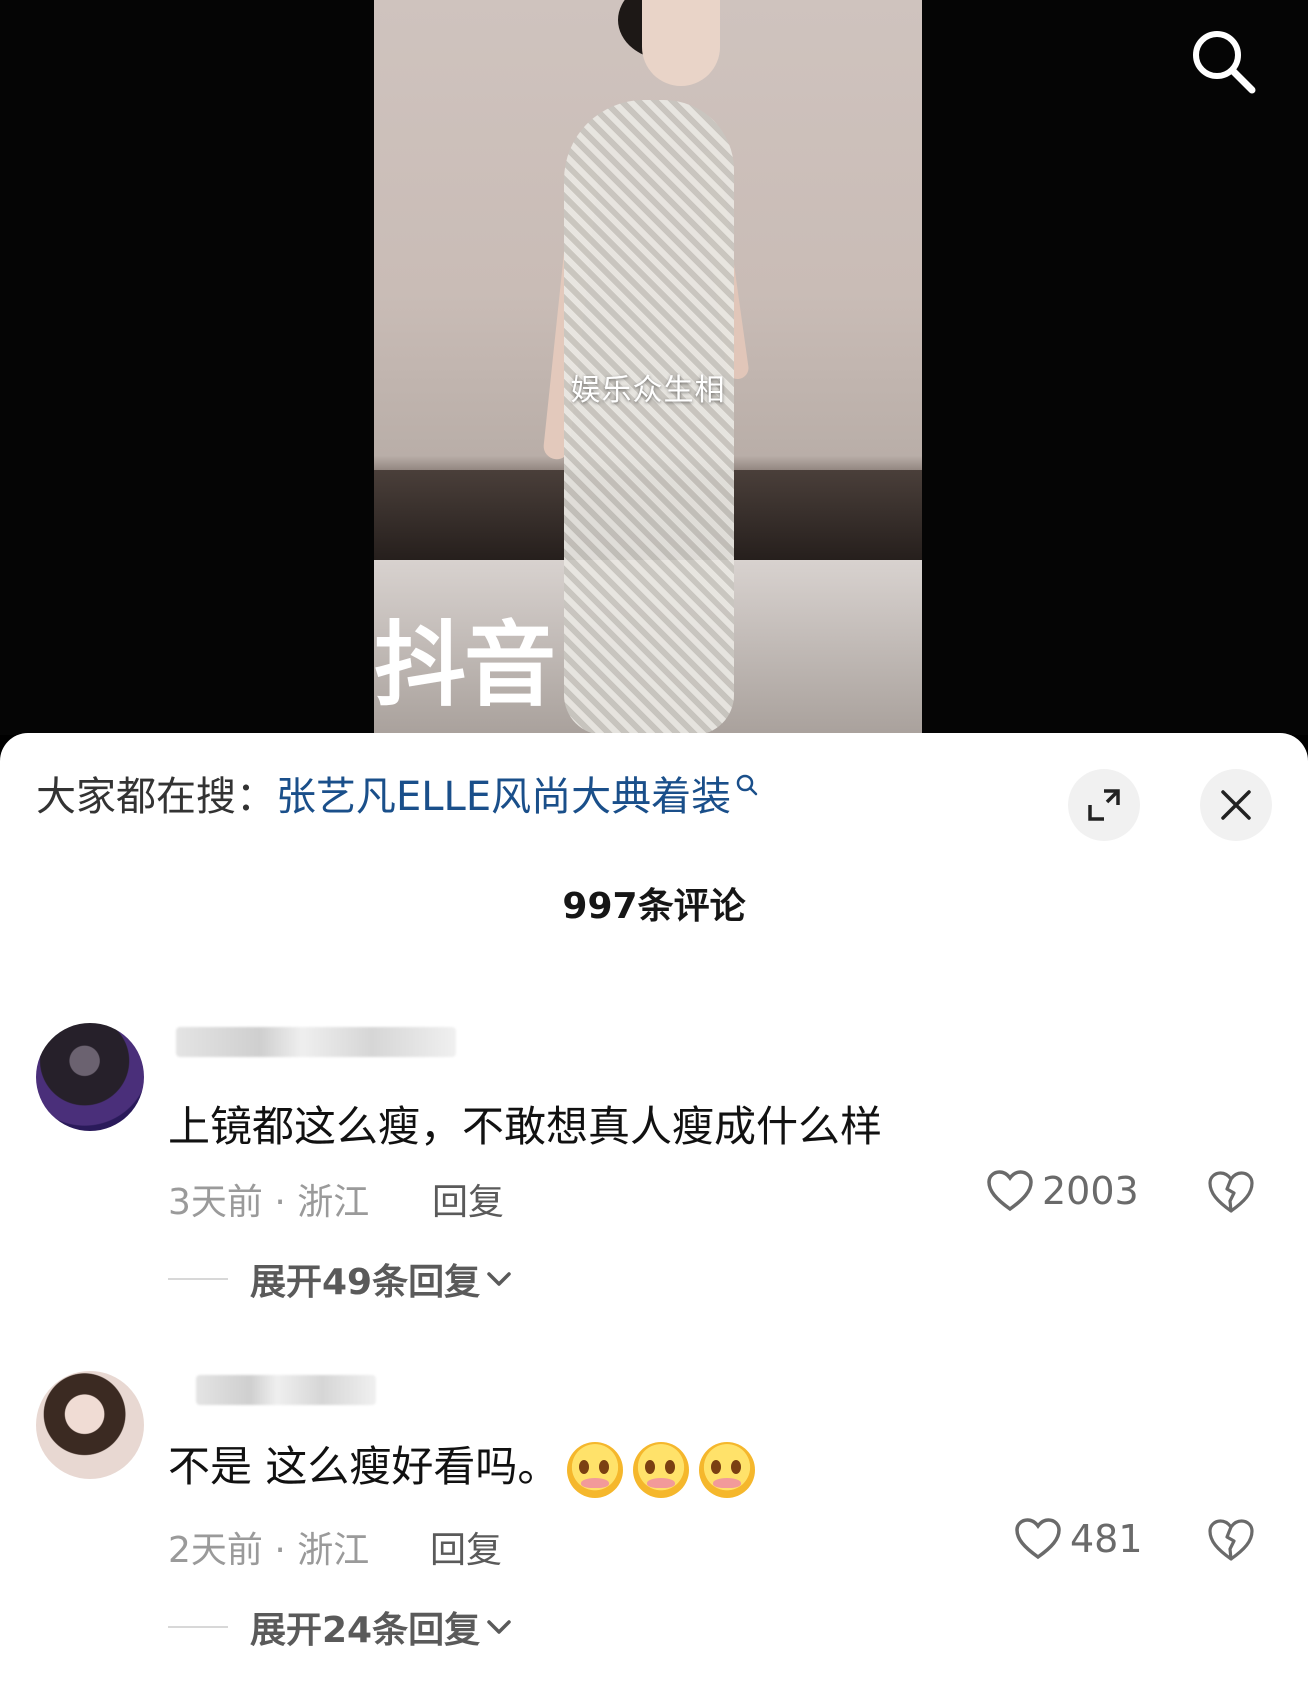  Describe the element at coordinates (1106, 1539) in the screenshot. I see `like-count: 481` at that location.